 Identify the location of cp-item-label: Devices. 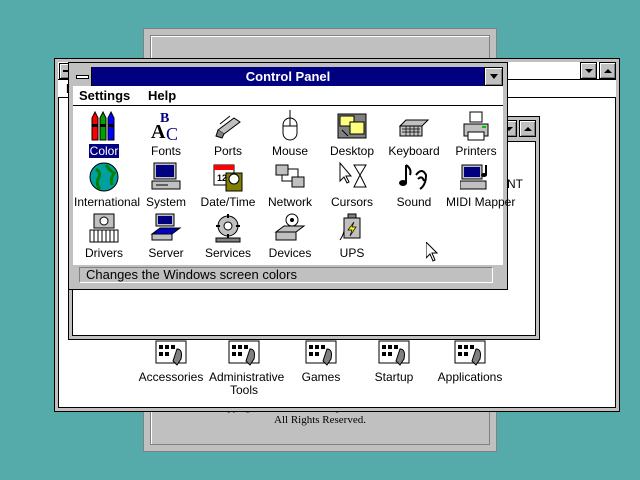
(290, 253).